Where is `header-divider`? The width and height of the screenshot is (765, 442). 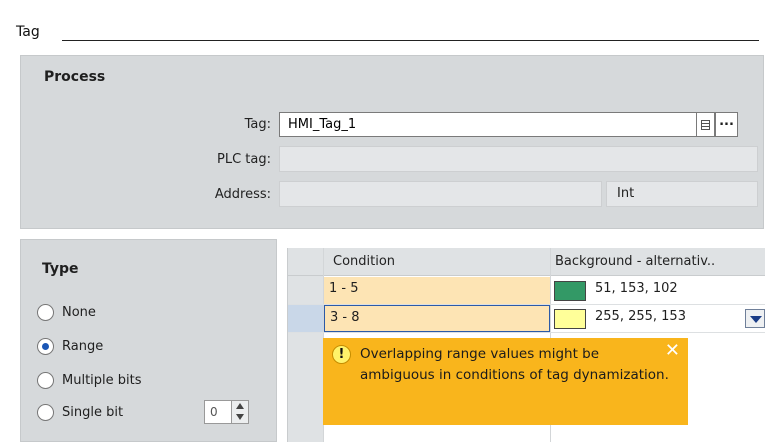
header-divider is located at coordinates (410, 40).